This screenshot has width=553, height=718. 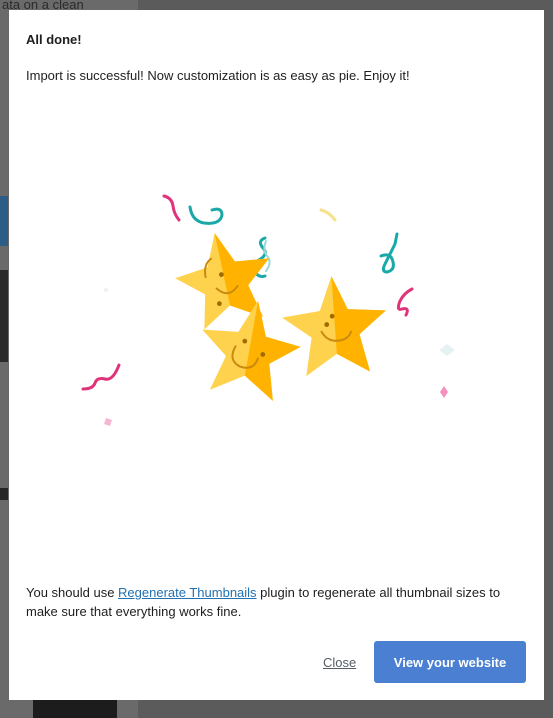 I want to click on view-website-button: View your website, so click(x=450, y=662).